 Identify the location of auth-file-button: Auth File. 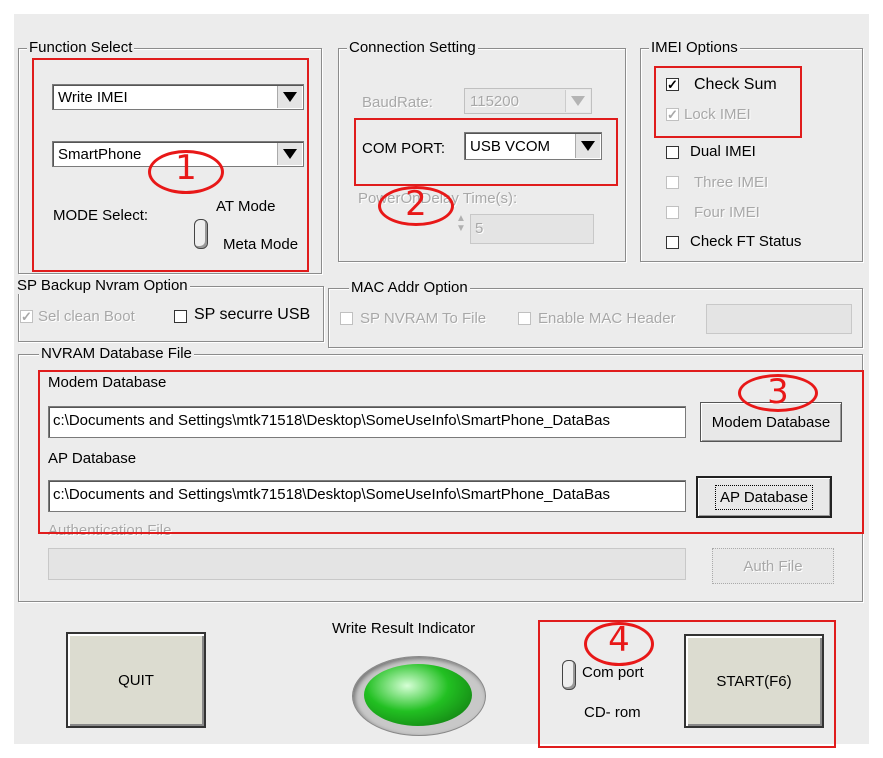
(773, 566).